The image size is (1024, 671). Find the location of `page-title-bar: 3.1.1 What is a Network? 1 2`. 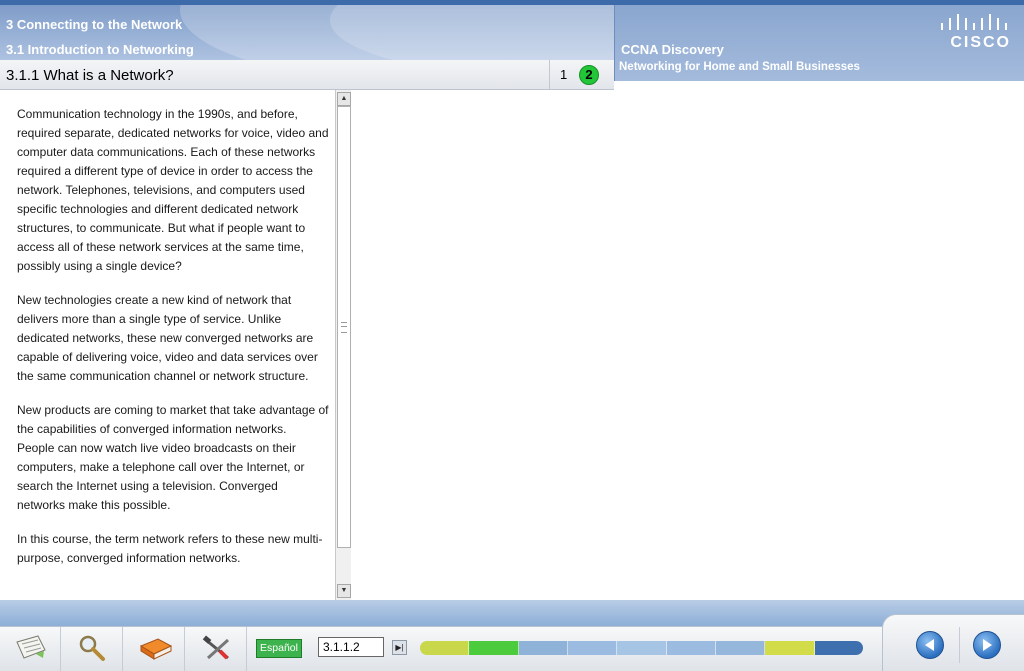

page-title-bar: 3.1.1 What is a Network? 1 2 is located at coordinates (307, 75).